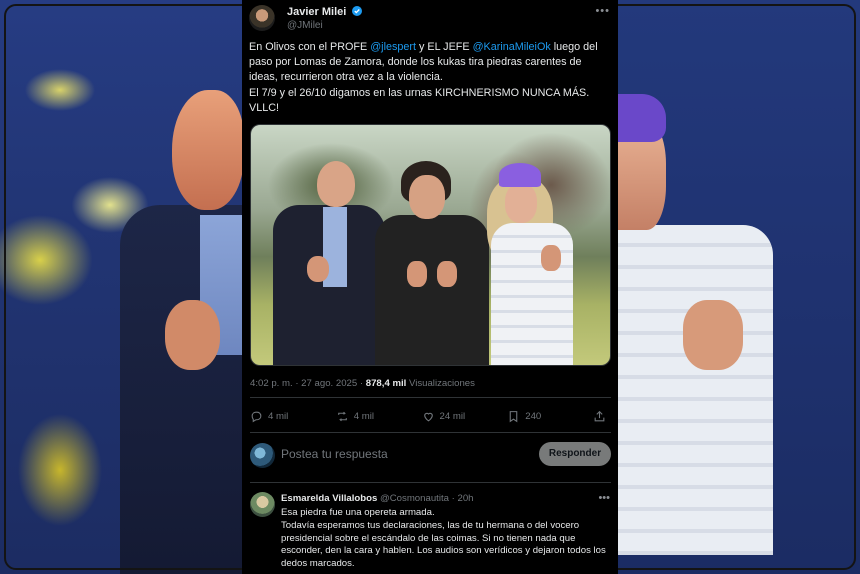  What do you see at coordinates (414, 498) in the screenshot?
I see `comment-author-handle: @Cosmonautita` at bounding box center [414, 498].